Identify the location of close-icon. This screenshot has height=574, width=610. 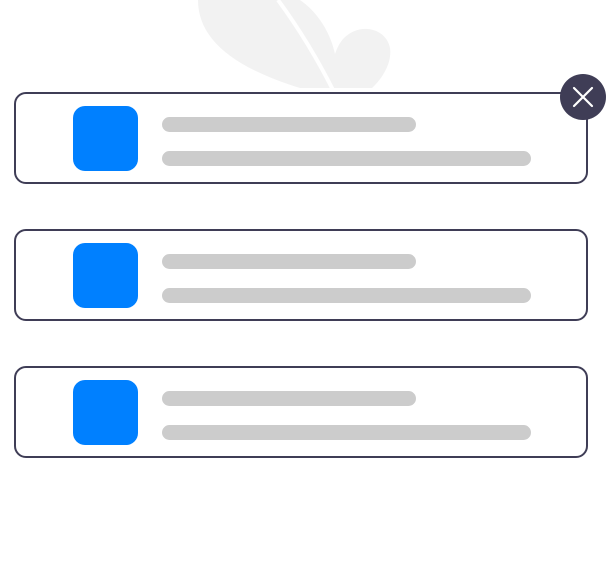
(583, 97).